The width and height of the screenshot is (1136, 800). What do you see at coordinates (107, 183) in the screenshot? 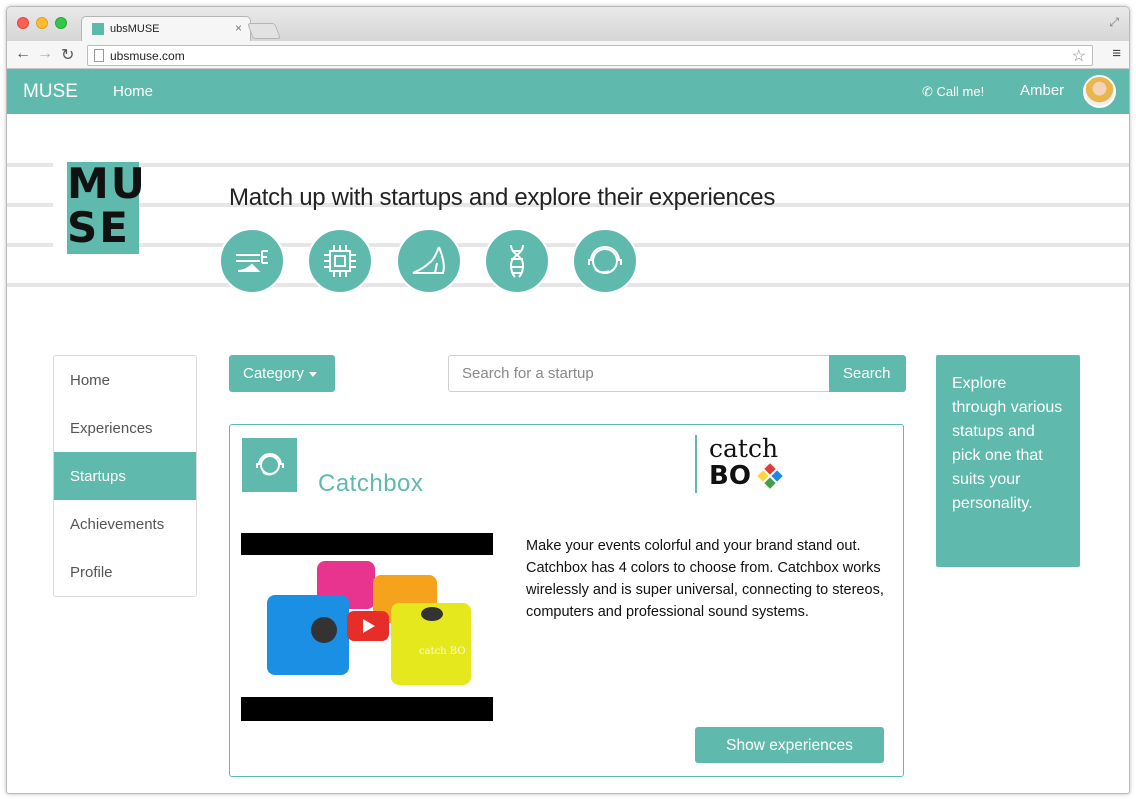
I see `logo-text-line1: MU` at bounding box center [107, 183].